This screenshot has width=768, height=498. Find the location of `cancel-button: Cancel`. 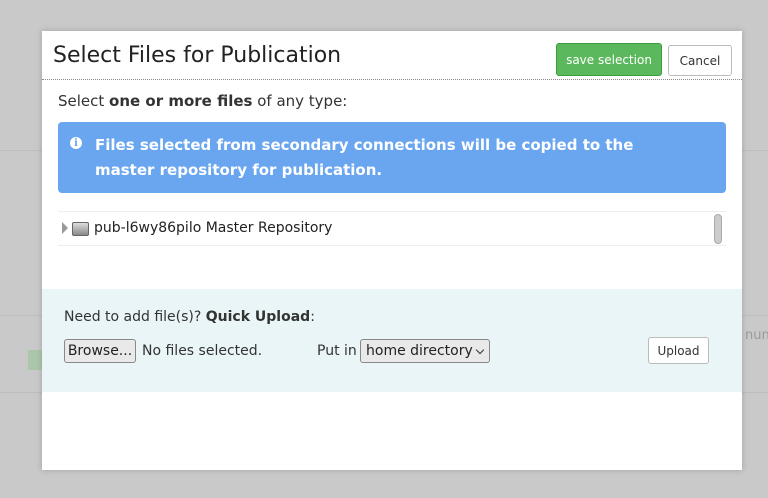

cancel-button: Cancel is located at coordinates (700, 60).